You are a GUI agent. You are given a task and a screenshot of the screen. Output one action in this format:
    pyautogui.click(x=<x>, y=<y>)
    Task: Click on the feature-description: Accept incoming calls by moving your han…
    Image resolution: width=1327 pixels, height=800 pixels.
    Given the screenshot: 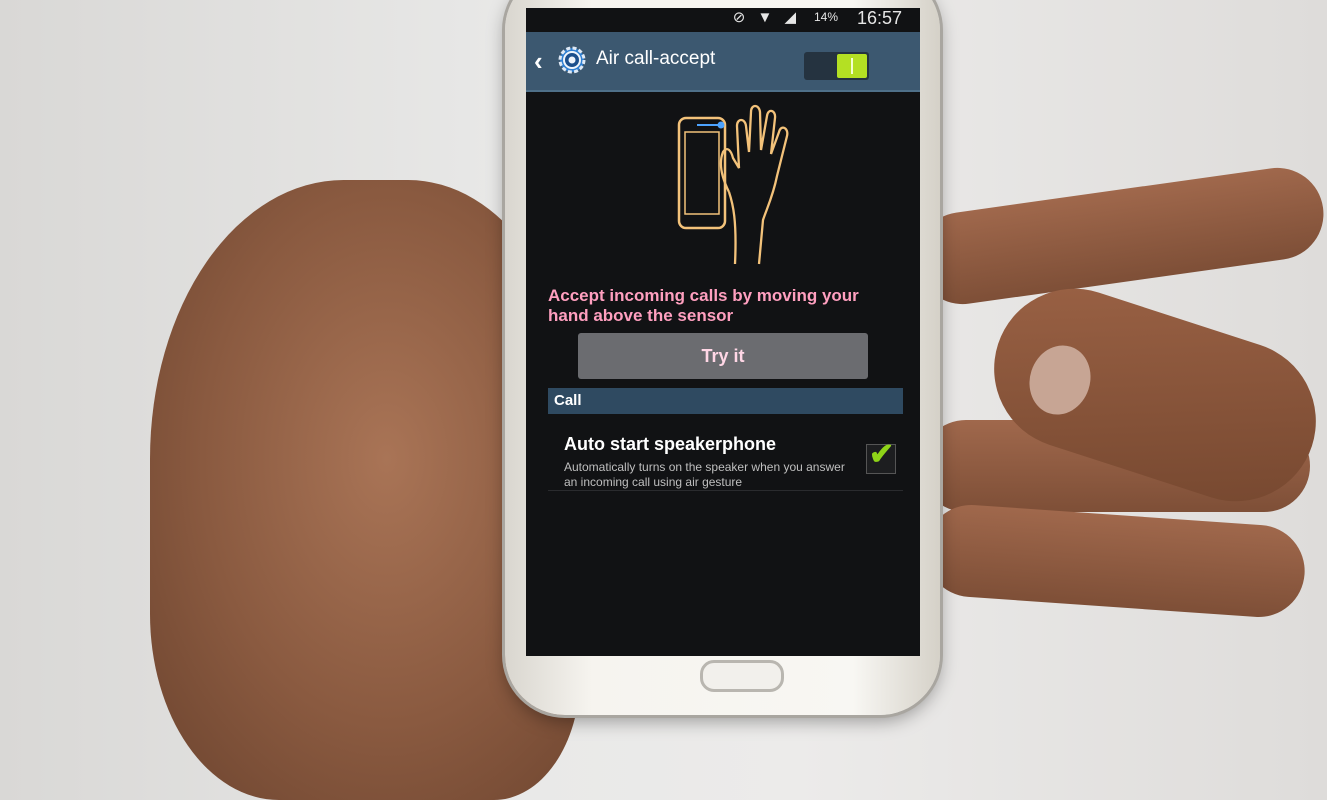 What is the action you would take?
    pyautogui.click(x=703, y=305)
    